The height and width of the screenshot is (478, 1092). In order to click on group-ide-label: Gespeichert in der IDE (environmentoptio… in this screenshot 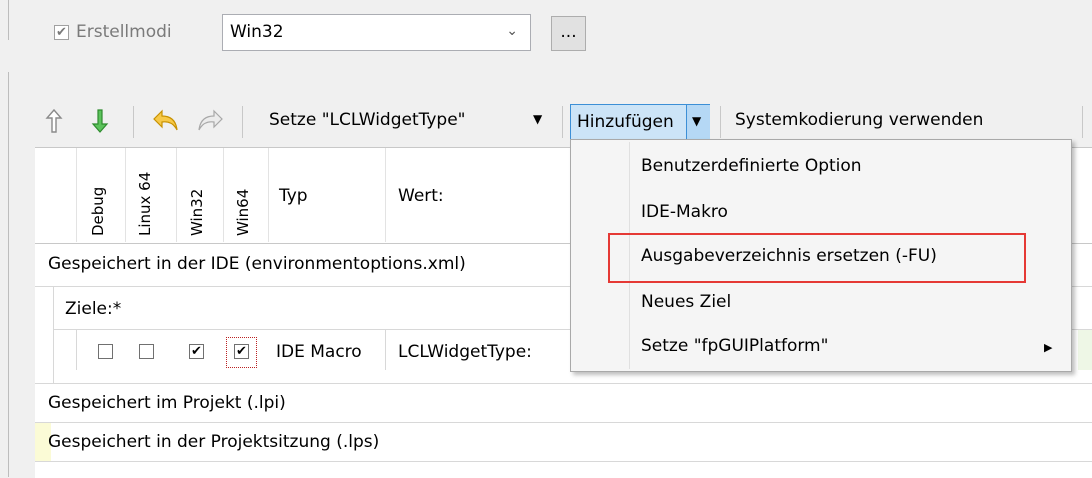, I will do `click(257, 264)`.